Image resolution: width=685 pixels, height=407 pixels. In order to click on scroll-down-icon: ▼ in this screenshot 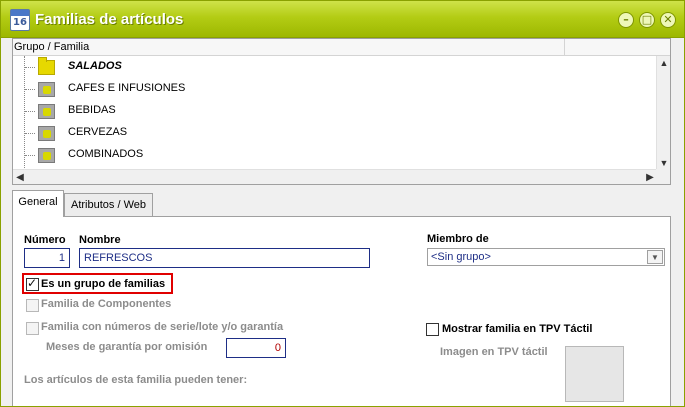, I will do `click(664, 163)`.